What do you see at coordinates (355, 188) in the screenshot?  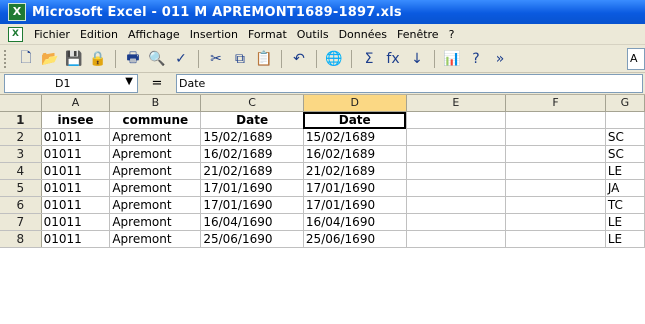 I see `cell-d5: 17/01/1690` at bounding box center [355, 188].